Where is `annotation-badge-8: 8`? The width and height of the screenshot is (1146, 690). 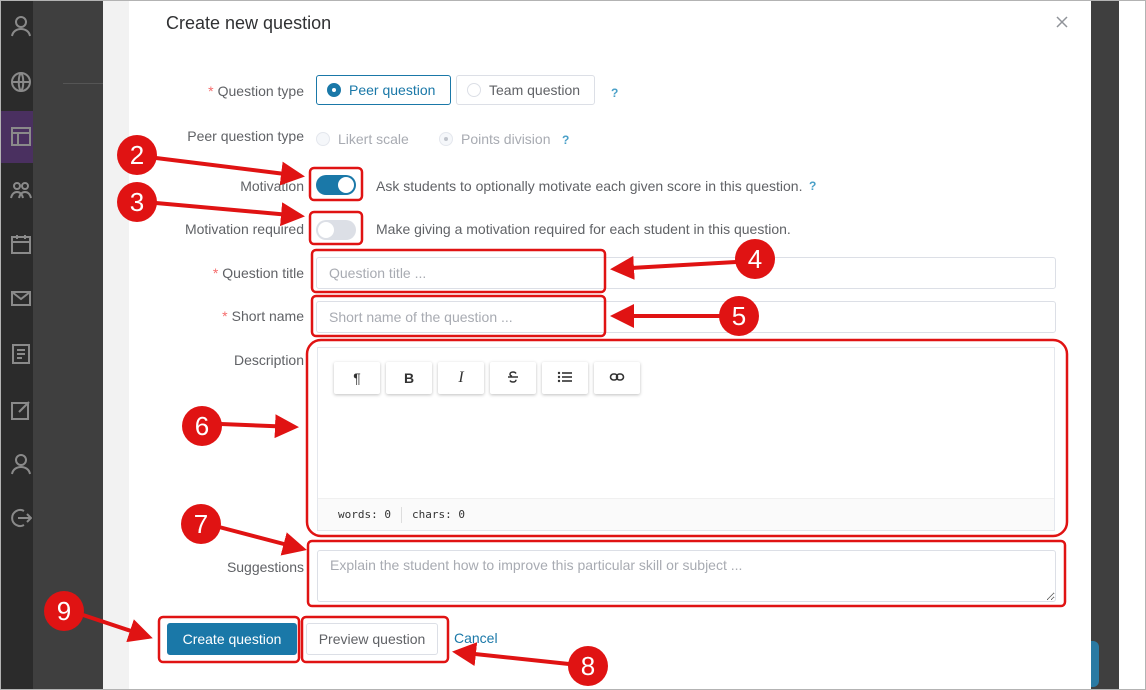
annotation-badge-8: 8 is located at coordinates (588, 666).